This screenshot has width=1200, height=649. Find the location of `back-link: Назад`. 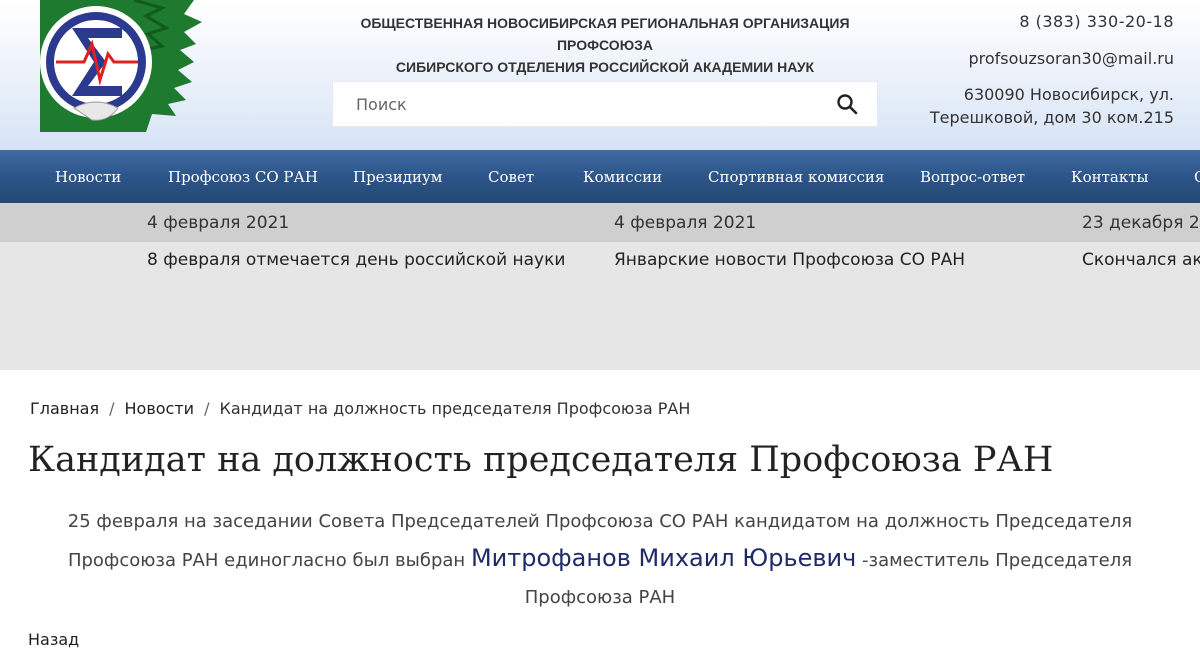

back-link: Назад is located at coordinates (53, 639).